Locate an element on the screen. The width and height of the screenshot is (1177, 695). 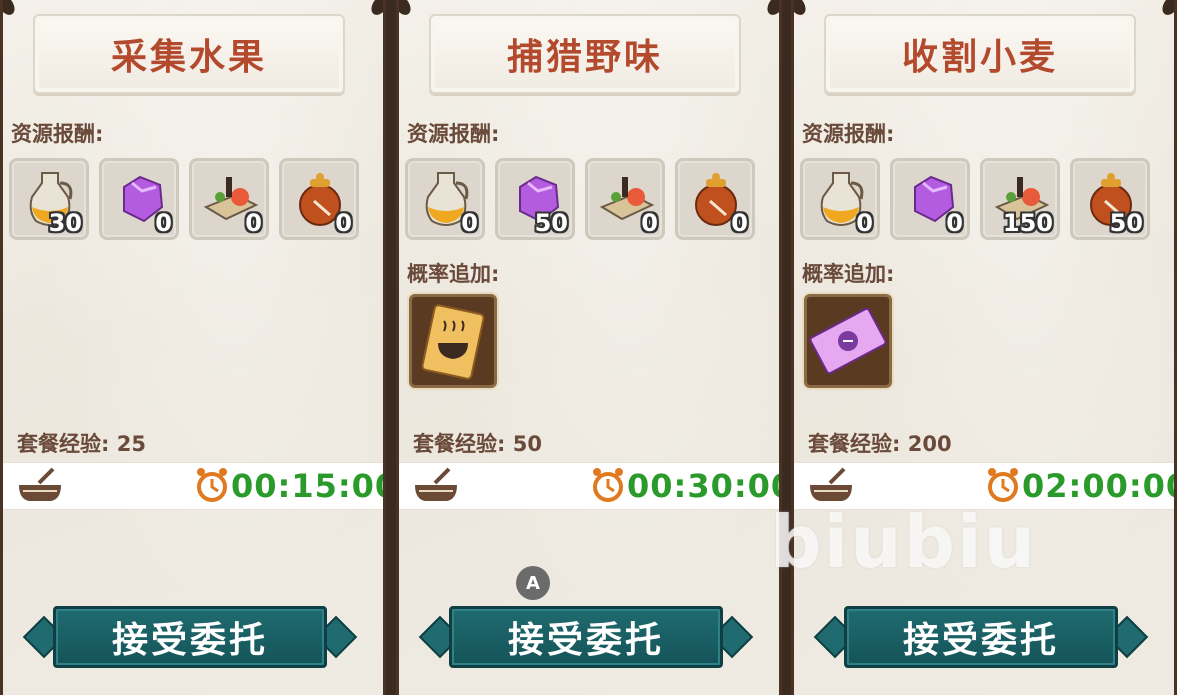
exp-value: 50 is located at coordinates (527, 444).